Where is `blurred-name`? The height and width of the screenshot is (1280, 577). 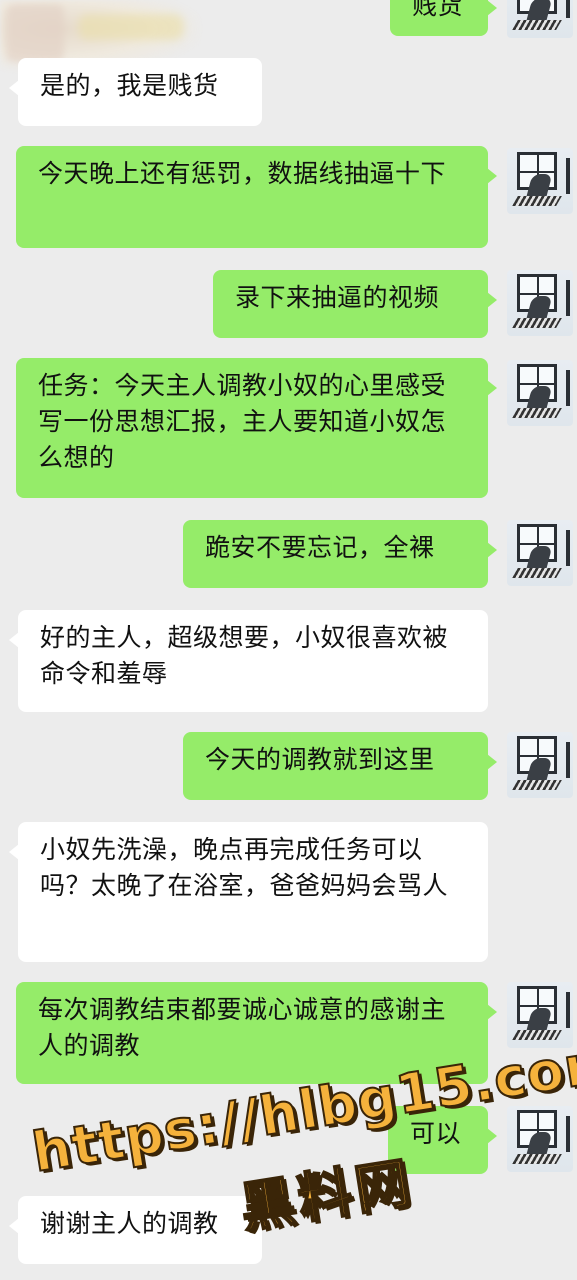 blurred-name is located at coordinates (131, 27).